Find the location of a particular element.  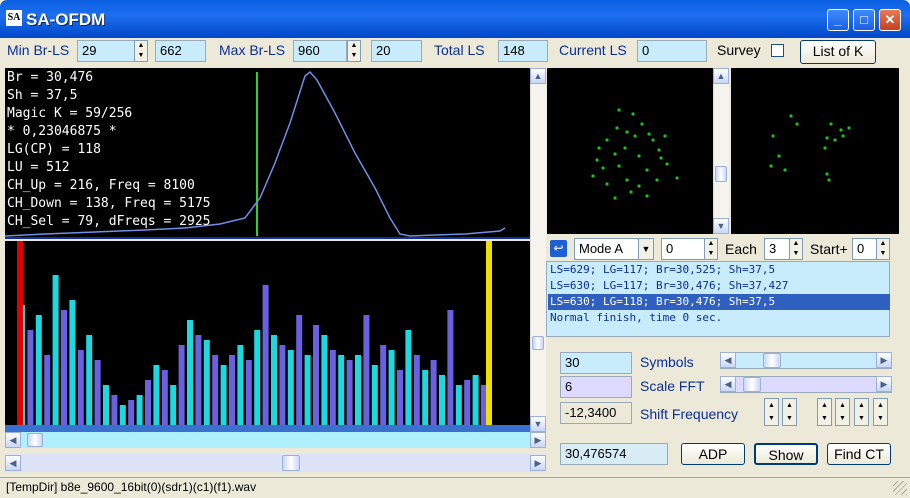

info-line-sh: Sh = 37,5 is located at coordinates (42, 95).